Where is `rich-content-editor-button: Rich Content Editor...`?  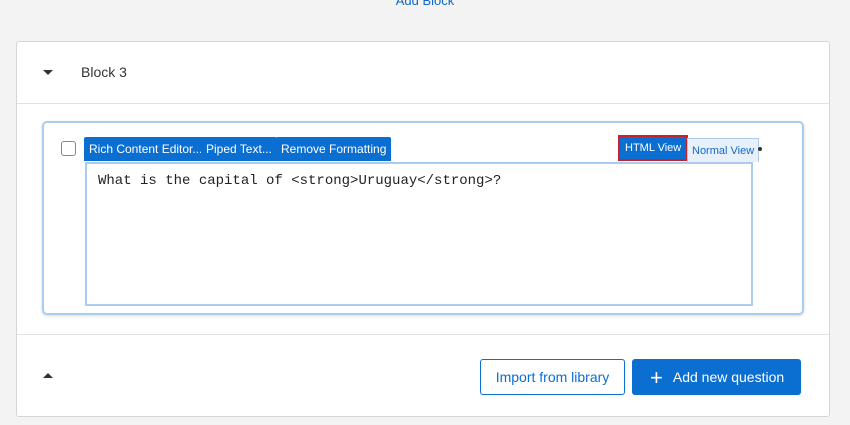
rich-content-editor-button: Rich Content Editor... is located at coordinates (146, 149).